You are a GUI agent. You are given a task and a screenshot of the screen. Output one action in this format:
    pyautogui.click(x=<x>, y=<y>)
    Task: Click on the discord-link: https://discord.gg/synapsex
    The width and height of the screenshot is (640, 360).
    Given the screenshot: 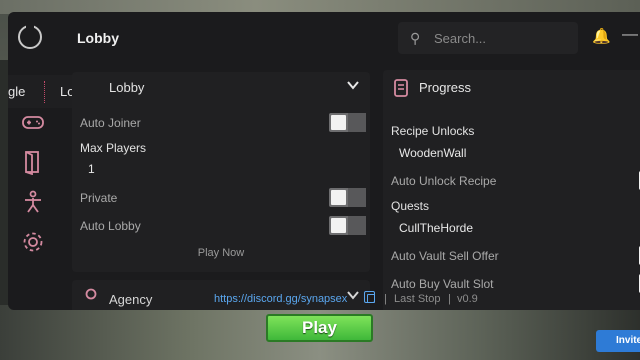 What is the action you would take?
    pyautogui.click(x=280, y=299)
    